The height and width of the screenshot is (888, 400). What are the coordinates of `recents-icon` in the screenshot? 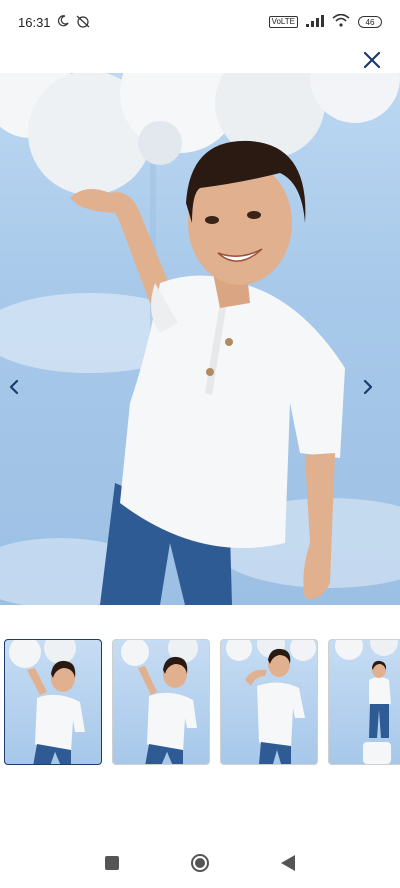 It's located at (112, 863).